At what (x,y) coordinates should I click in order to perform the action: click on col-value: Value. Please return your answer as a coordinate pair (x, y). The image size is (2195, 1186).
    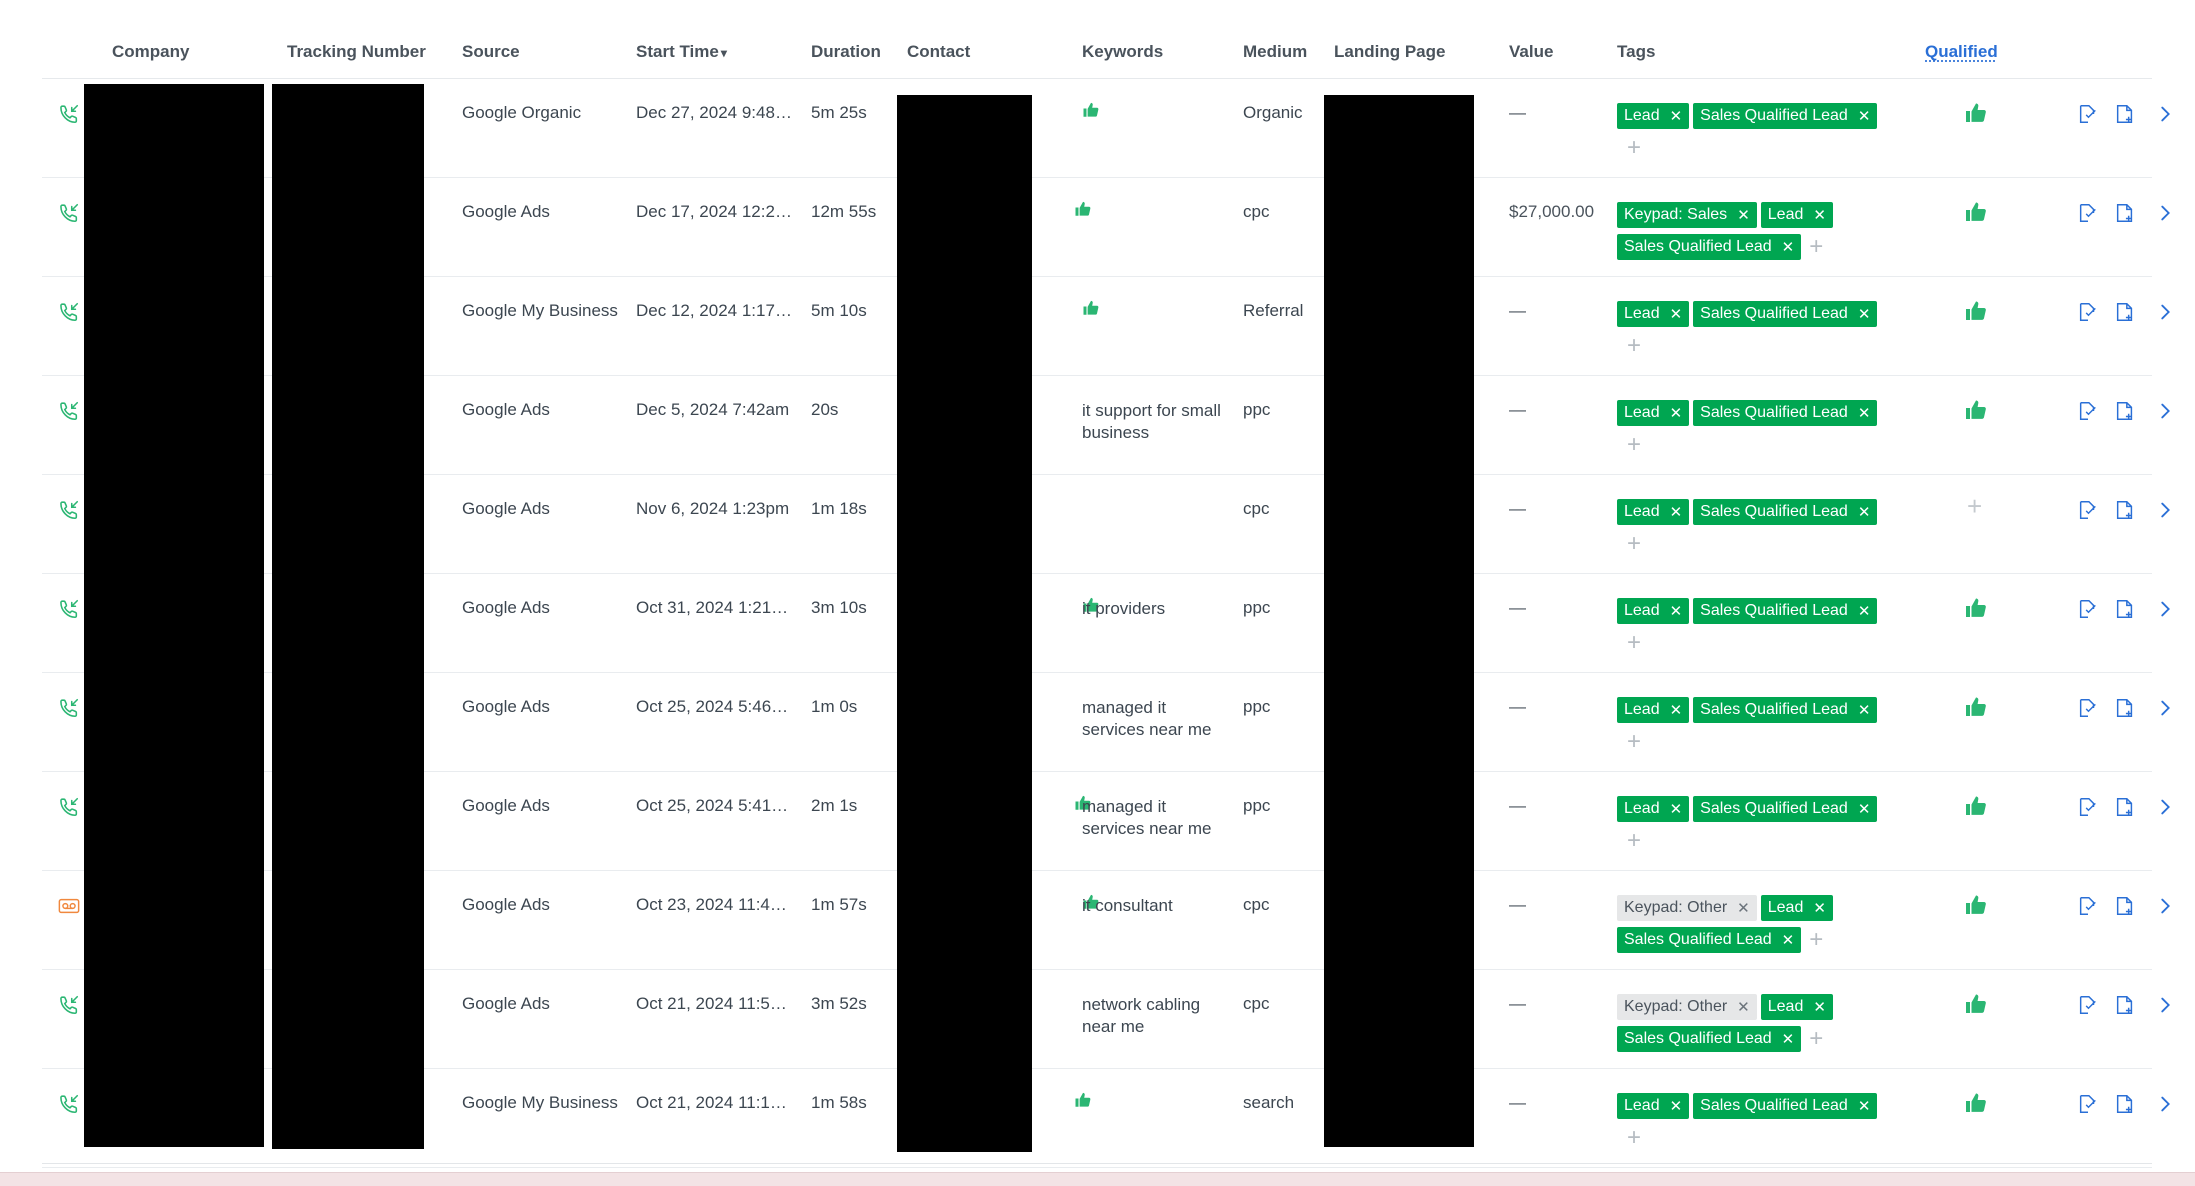
    Looking at the image, I should click on (1531, 52).